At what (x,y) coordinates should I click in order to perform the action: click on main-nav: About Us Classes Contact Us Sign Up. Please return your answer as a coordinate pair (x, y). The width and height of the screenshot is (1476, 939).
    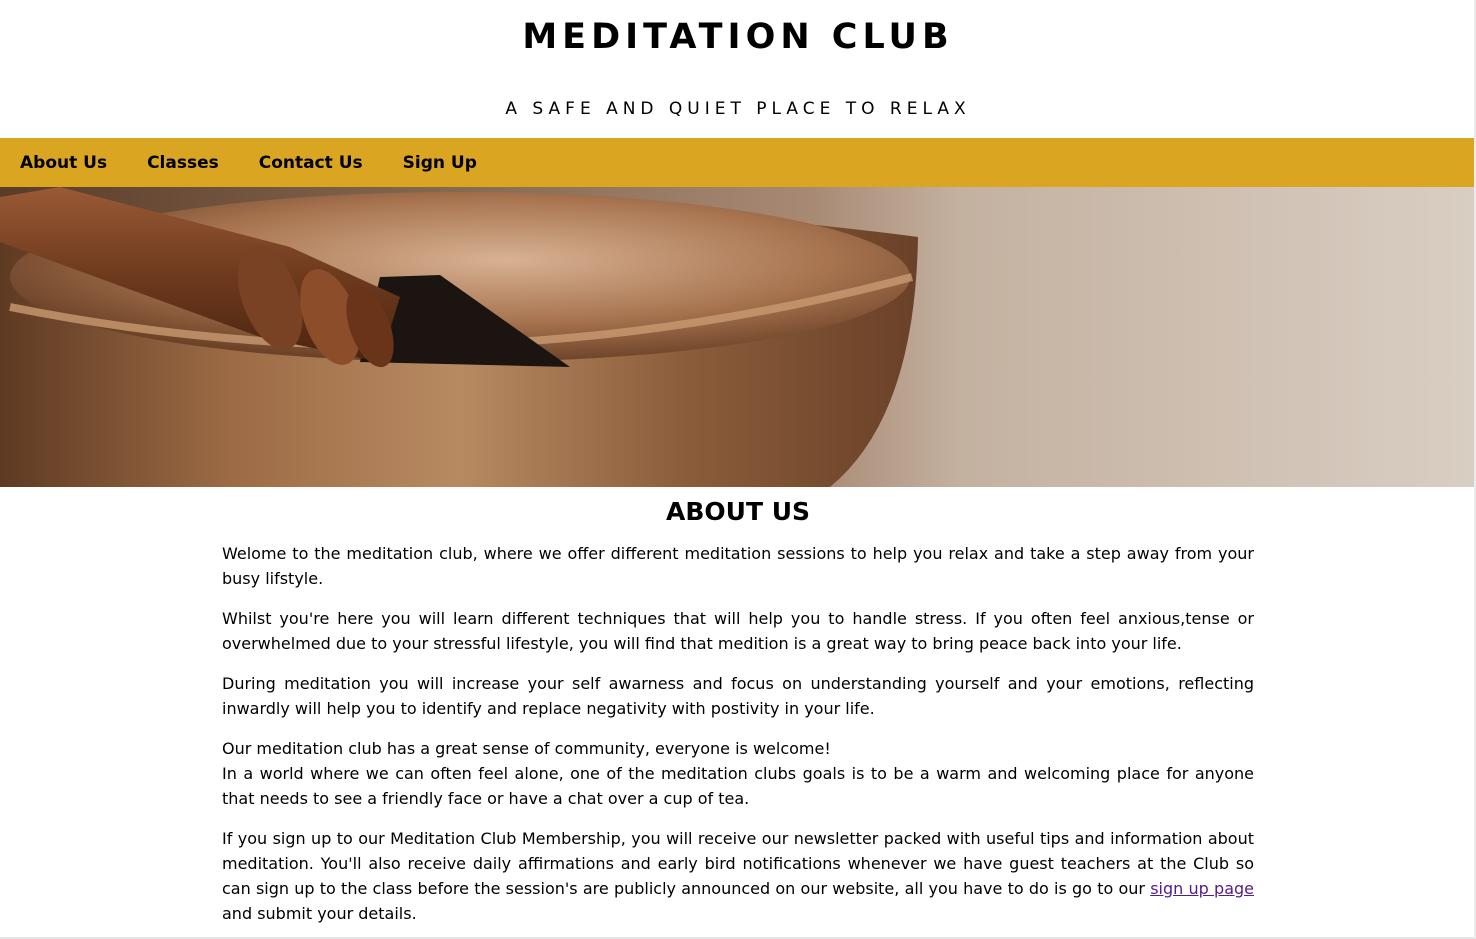
    Looking at the image, I should click on (738, 162).